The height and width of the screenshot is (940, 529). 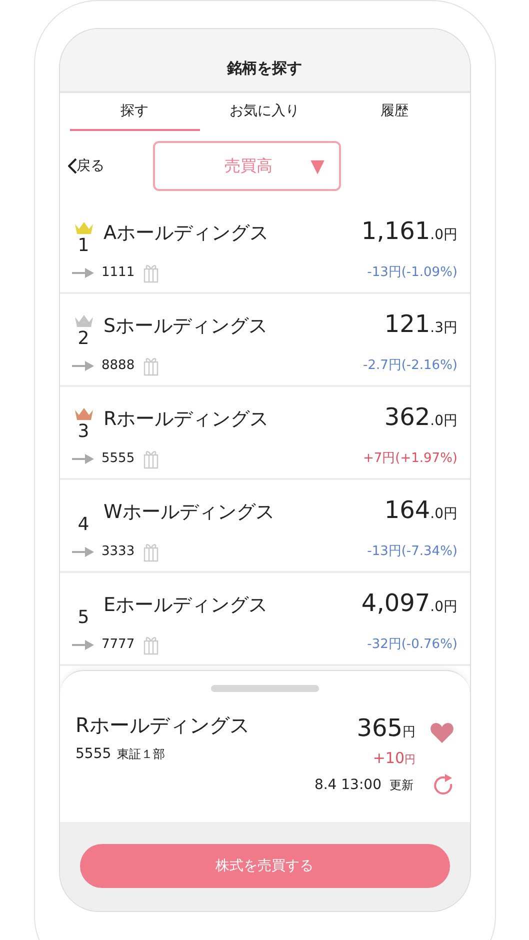 I want to click on update-label: 更新, so click(x=402, y=785).